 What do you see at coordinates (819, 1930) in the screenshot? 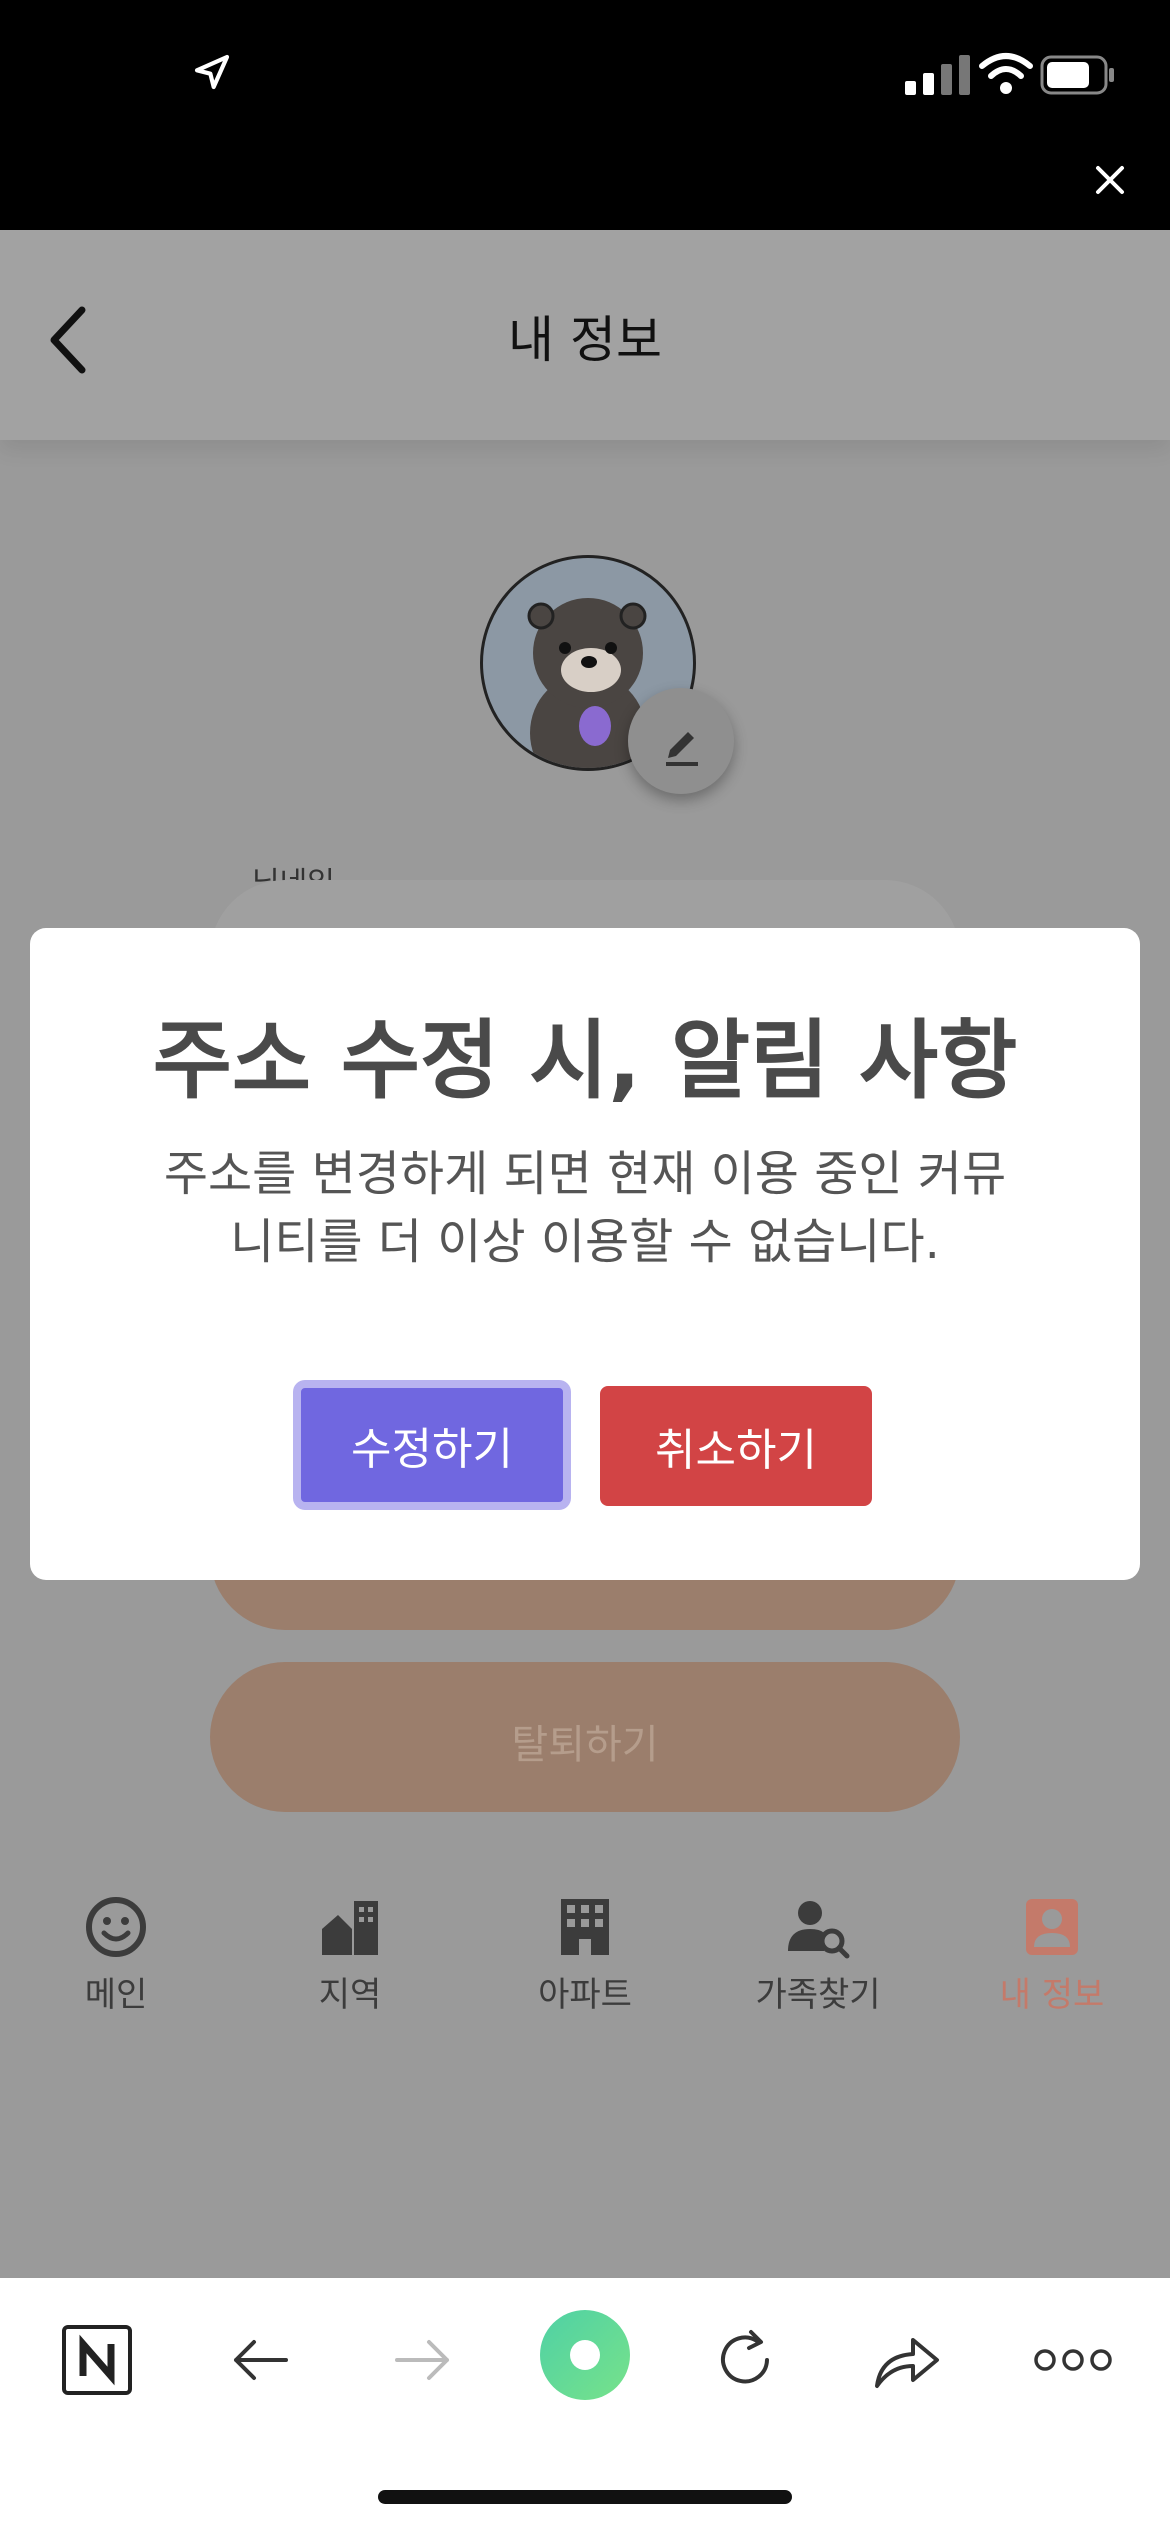
I see `user-search-icon` at bounding box center [819, 1930].